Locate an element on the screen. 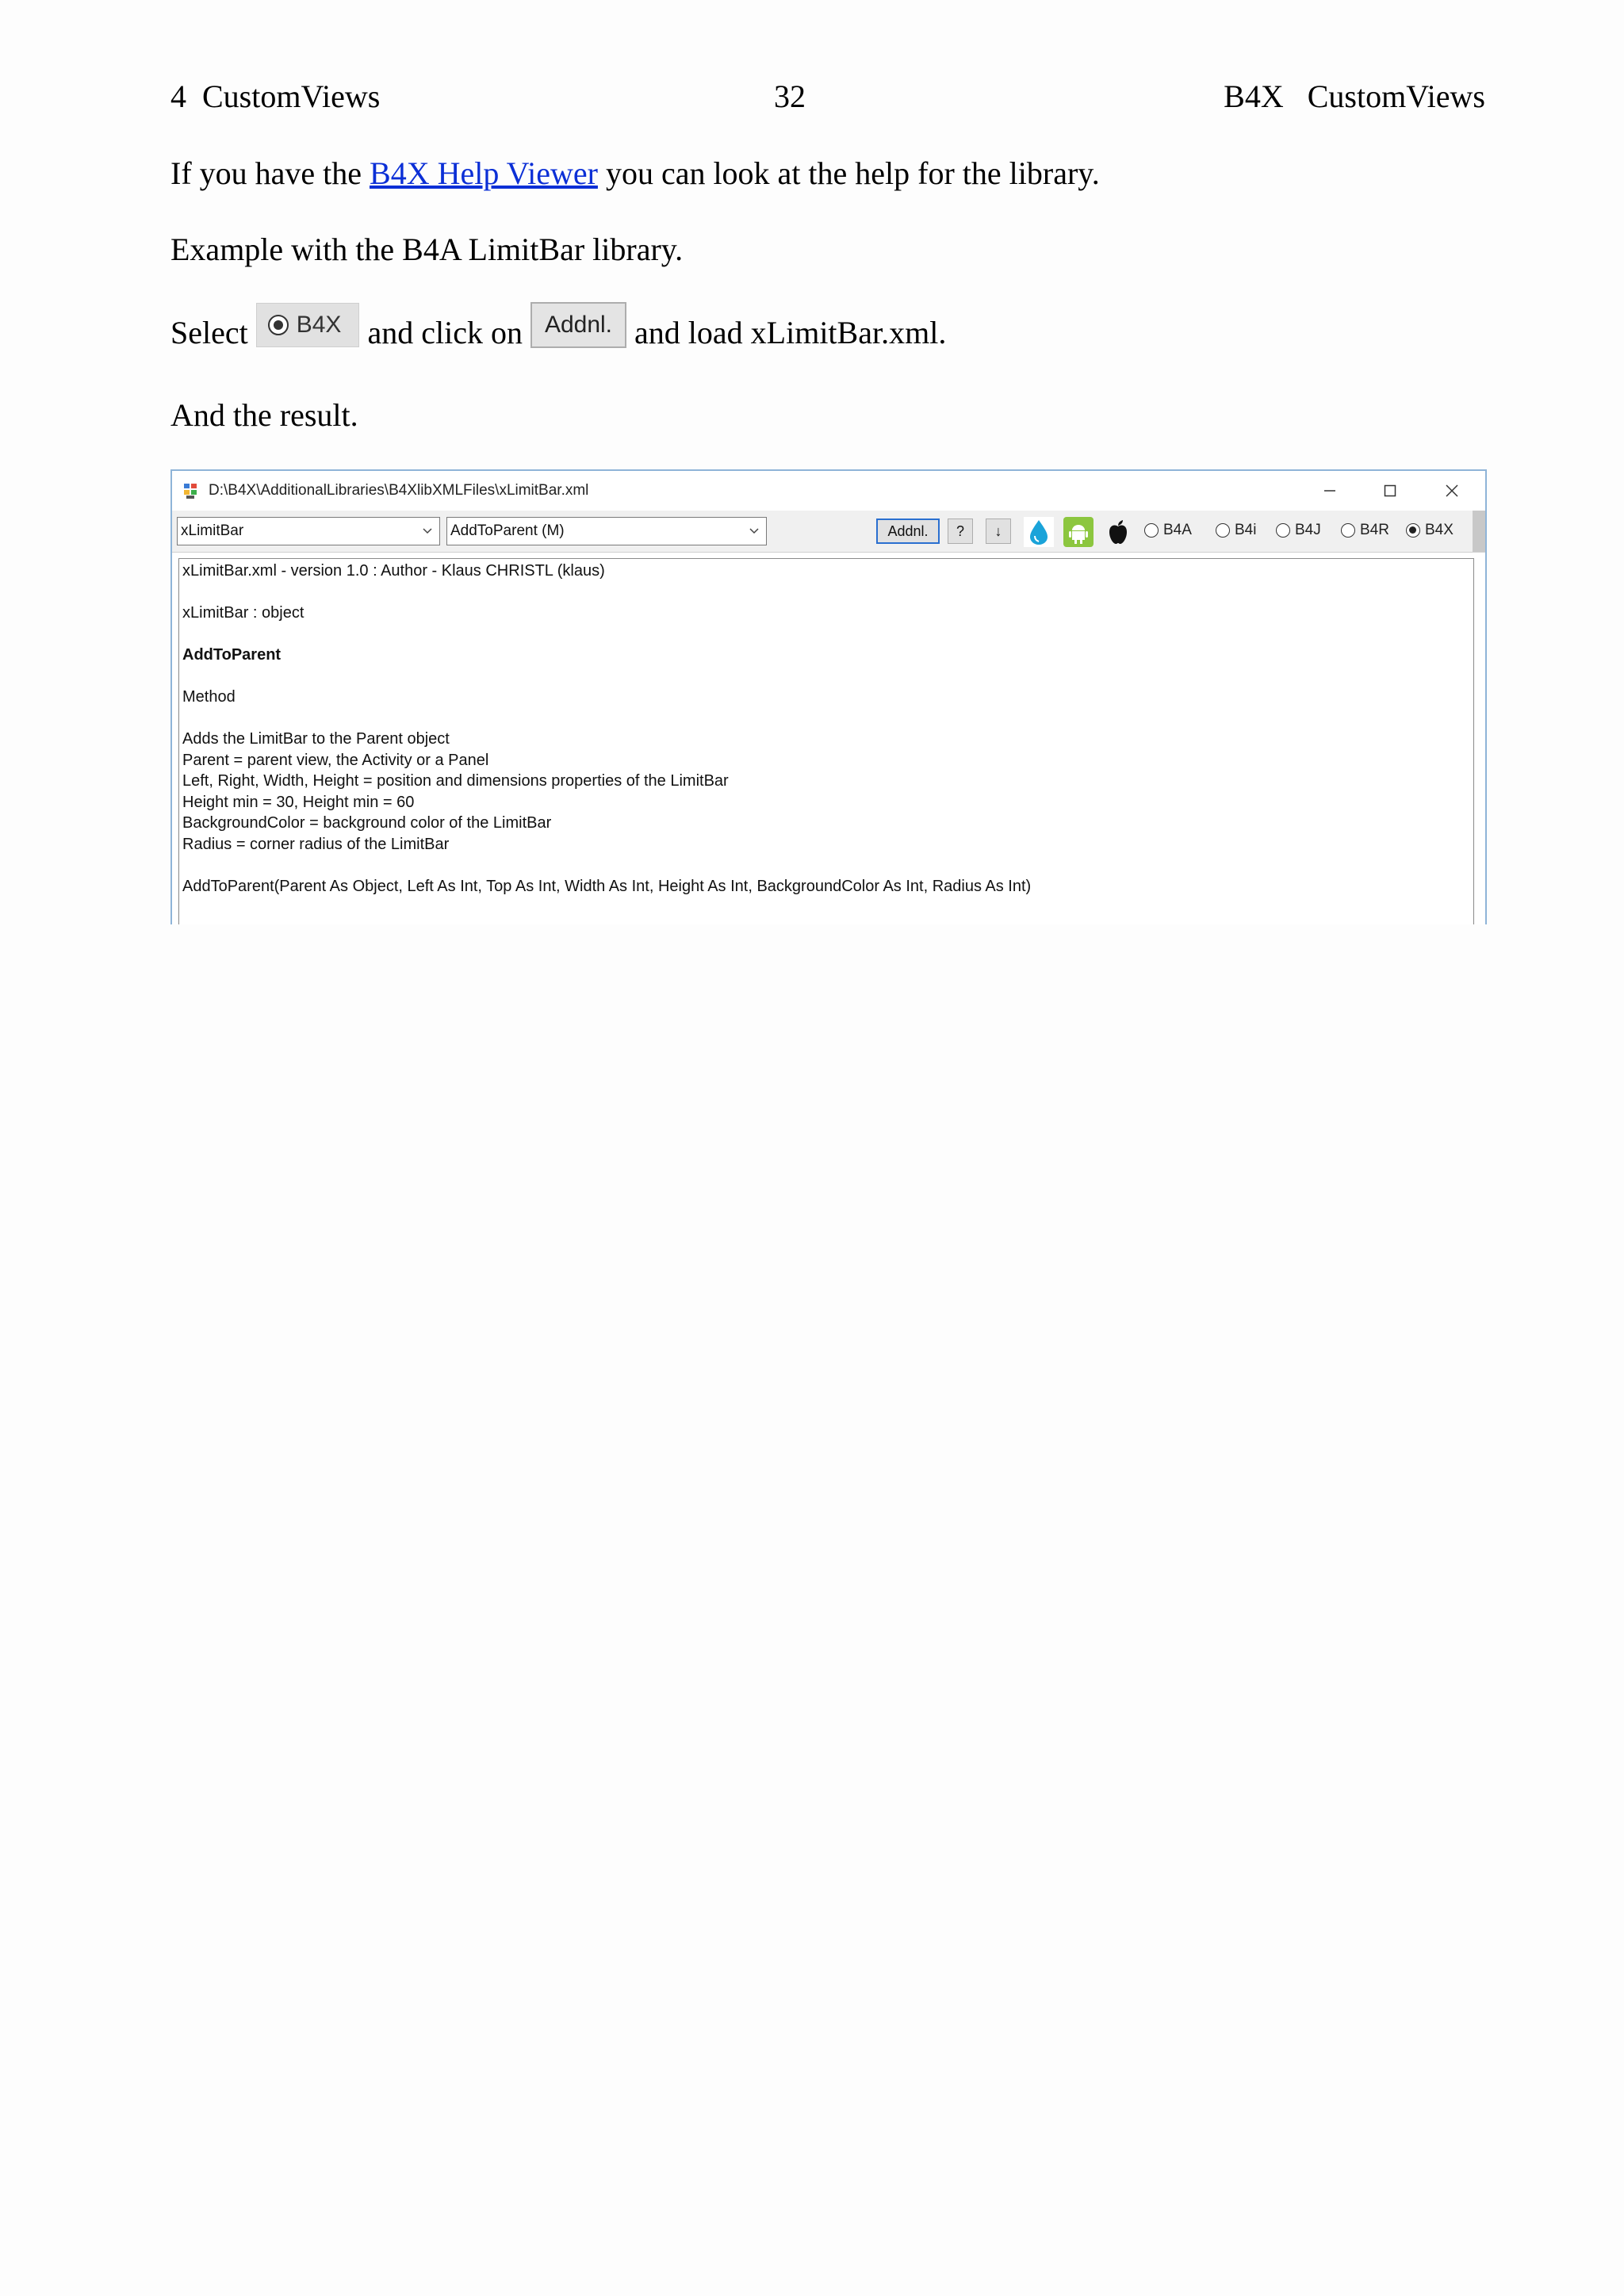 The width and height of the screenshot is (1624, 2296). maximize-icon is located at coordinates (1390, 491).